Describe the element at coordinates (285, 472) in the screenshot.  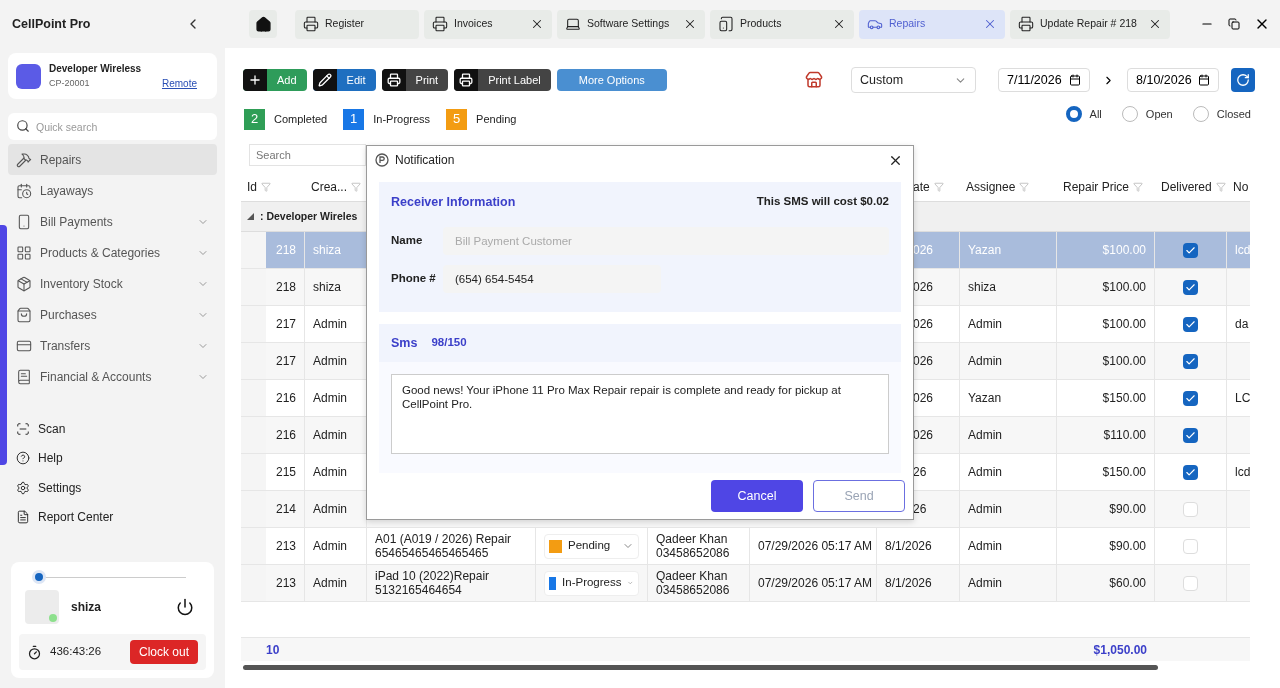
I see `table-cell: 215` at that location.